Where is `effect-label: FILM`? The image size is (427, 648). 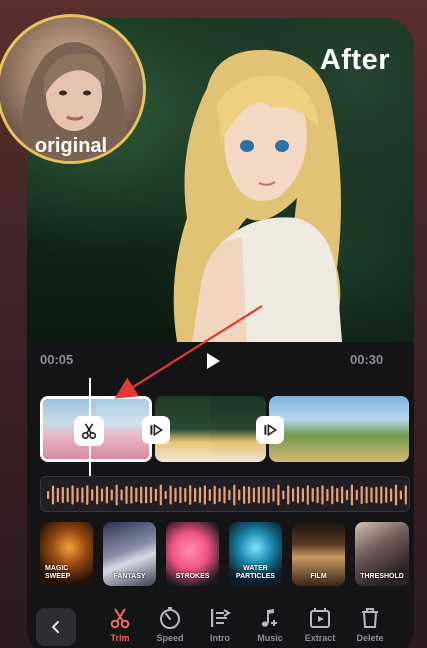 effect-label: FILM is located at coordinates (318, 576).